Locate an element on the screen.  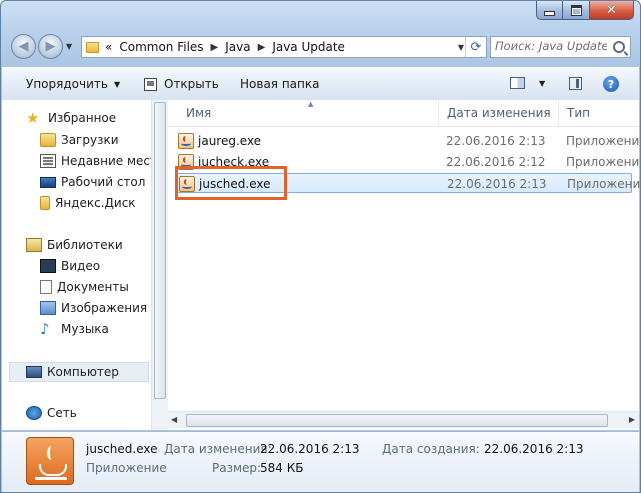
caption-buttons: ✕ is located at coordinates (585, 10).